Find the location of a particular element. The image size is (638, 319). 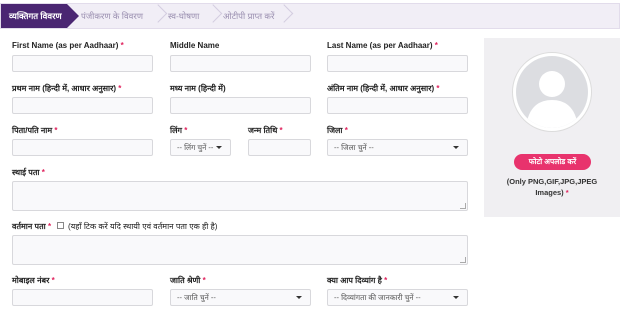

caste-category-label: जाति श्रेणी * is located at coordinates (188, 280).